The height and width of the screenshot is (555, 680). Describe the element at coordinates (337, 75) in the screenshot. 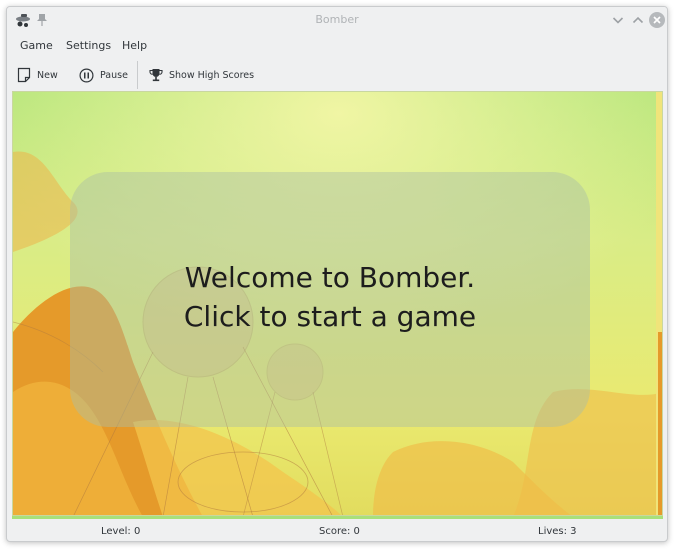

I see `toolbar: New Pause Show High Scores` at that location.